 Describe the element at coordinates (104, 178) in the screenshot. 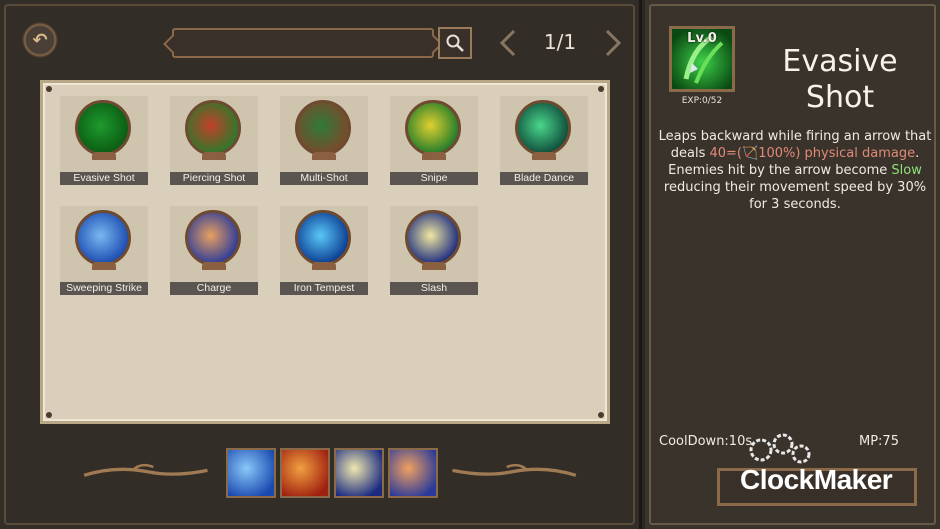

I see `skill-label: Evasive Shot` at that location.